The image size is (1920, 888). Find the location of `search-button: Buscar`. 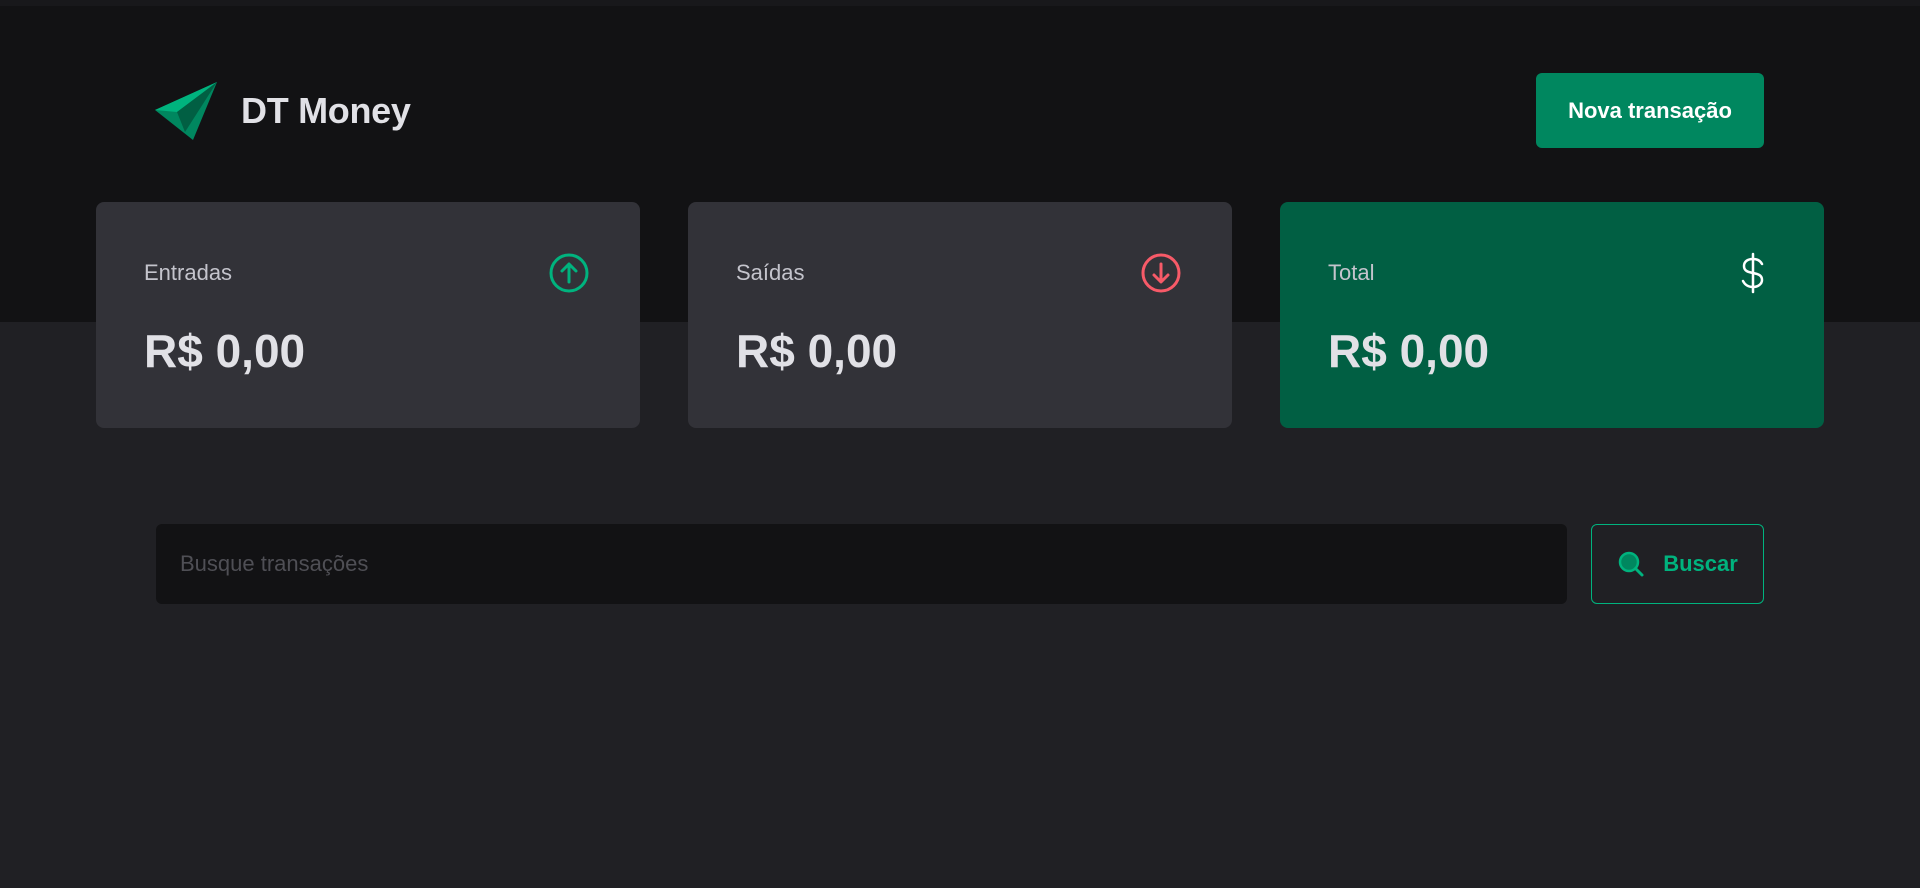

search-button: Buscar is located at coordinates (1677, 564).